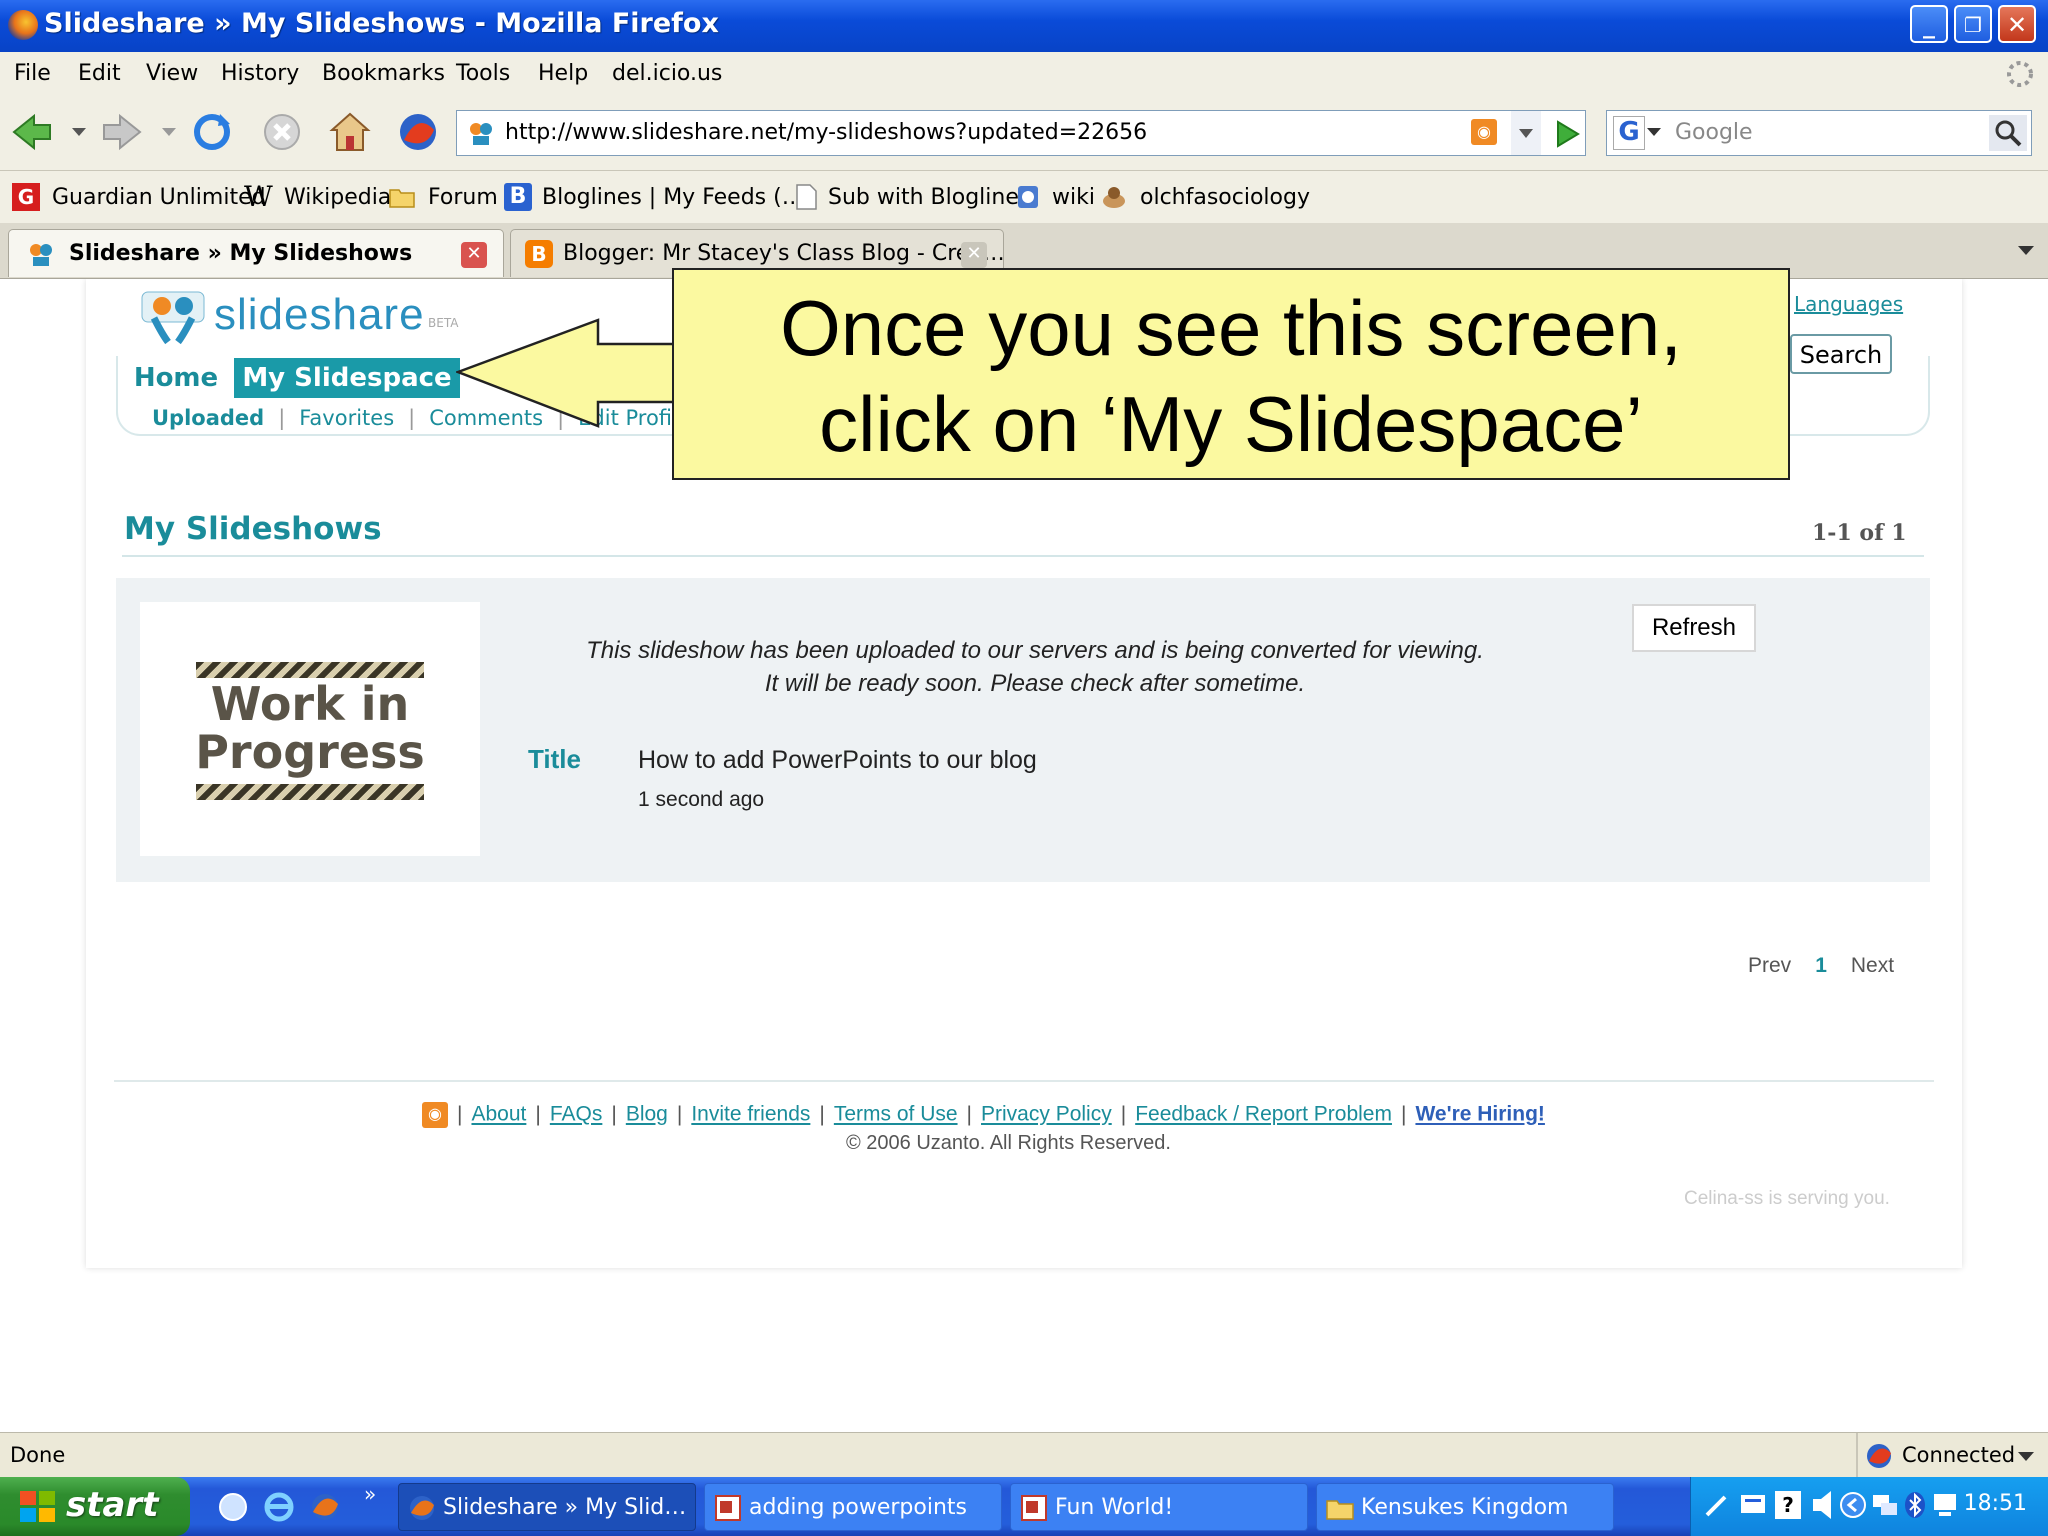 The height and width of the screenshot is (1536, 2048). What do you see at coordinates (173, 318) in the screenshot?
I see `slideshare-logo-icon` at bounding box center [173, 318].